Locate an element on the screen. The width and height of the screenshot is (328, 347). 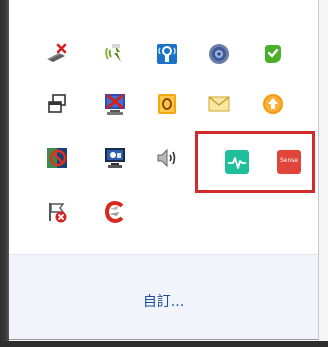
window-bottom-edge is located at coordinates (164, 344).